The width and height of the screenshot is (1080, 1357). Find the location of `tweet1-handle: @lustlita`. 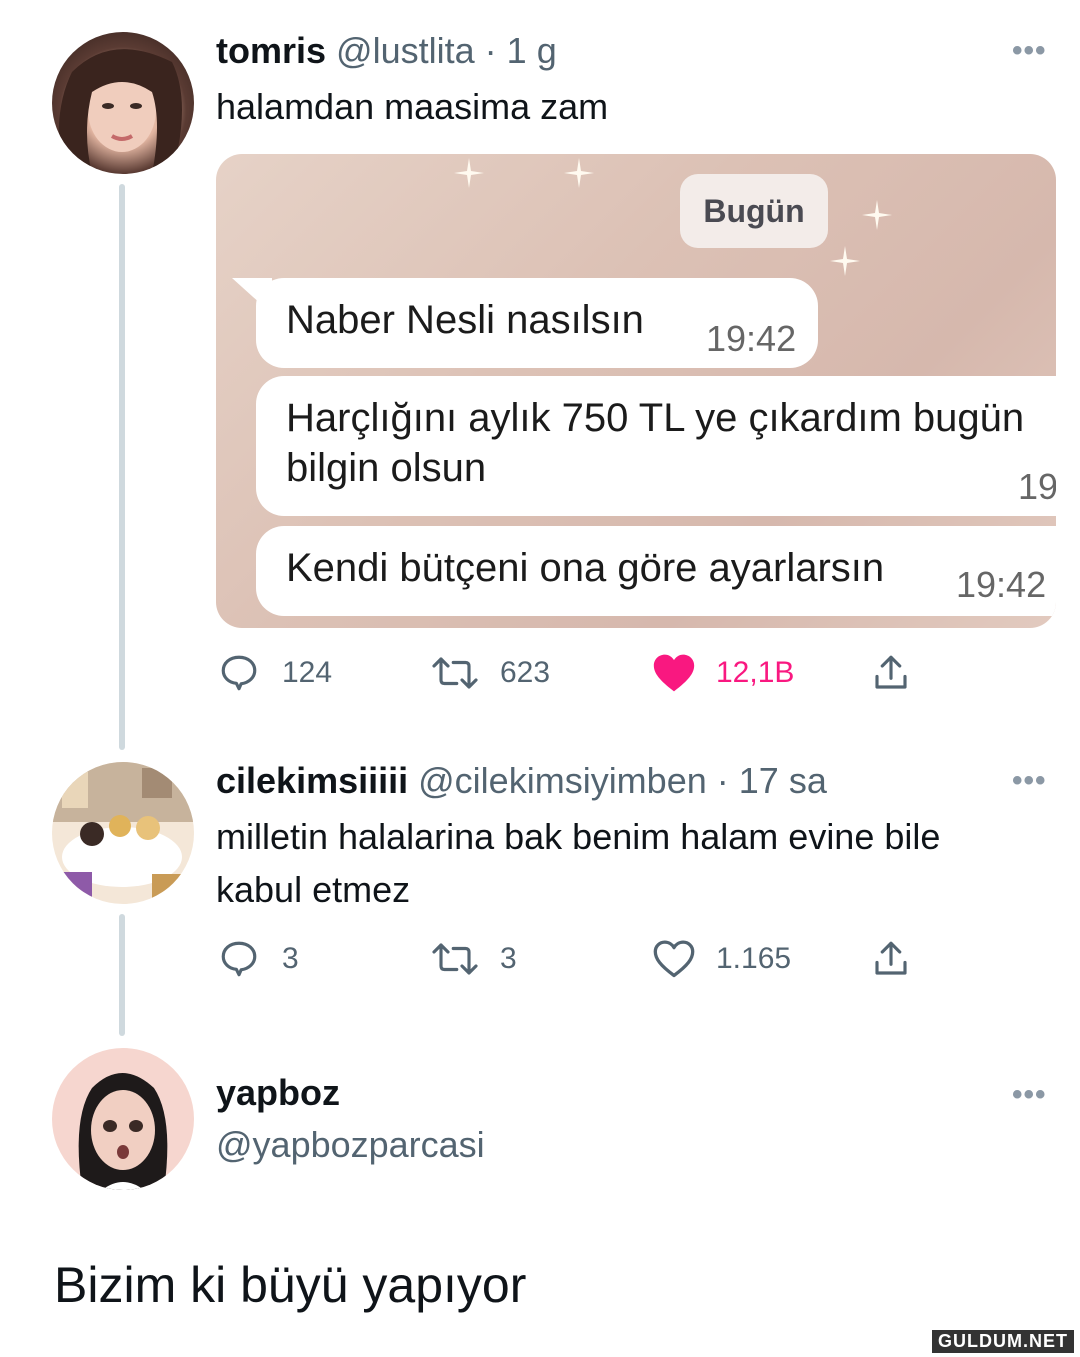

tweet1-handle: @lustlita is located at coordinates (405, 50).